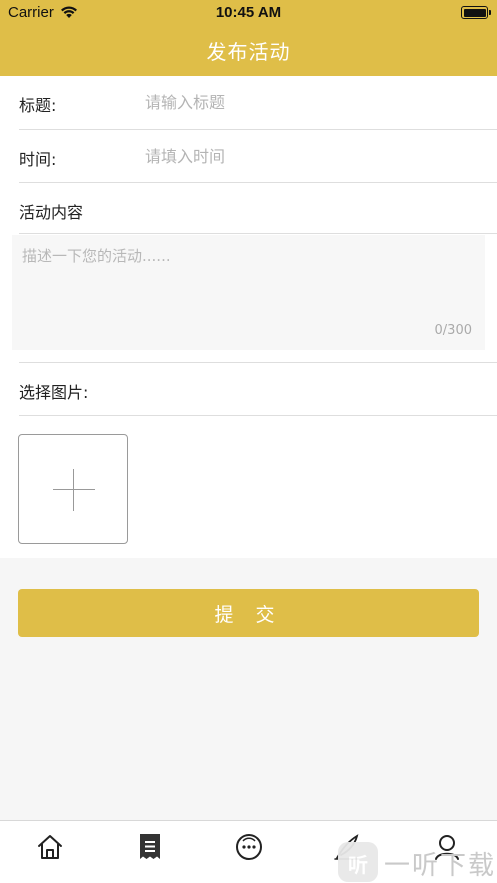  I want to click on content-textarea, so click(247, 280).